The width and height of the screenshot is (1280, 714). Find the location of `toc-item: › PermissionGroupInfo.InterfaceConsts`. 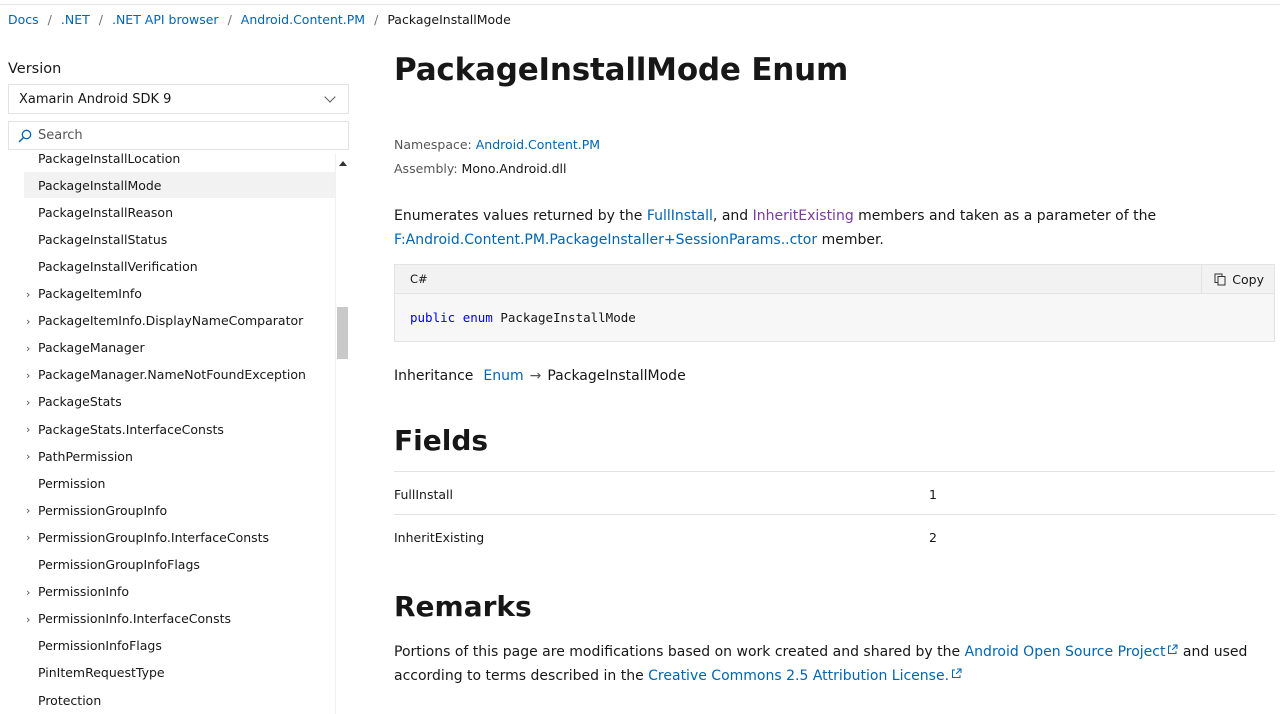

toc-item: › PermissionGroupInfo.InterfaceConsts is located at coordinates (179, 537).